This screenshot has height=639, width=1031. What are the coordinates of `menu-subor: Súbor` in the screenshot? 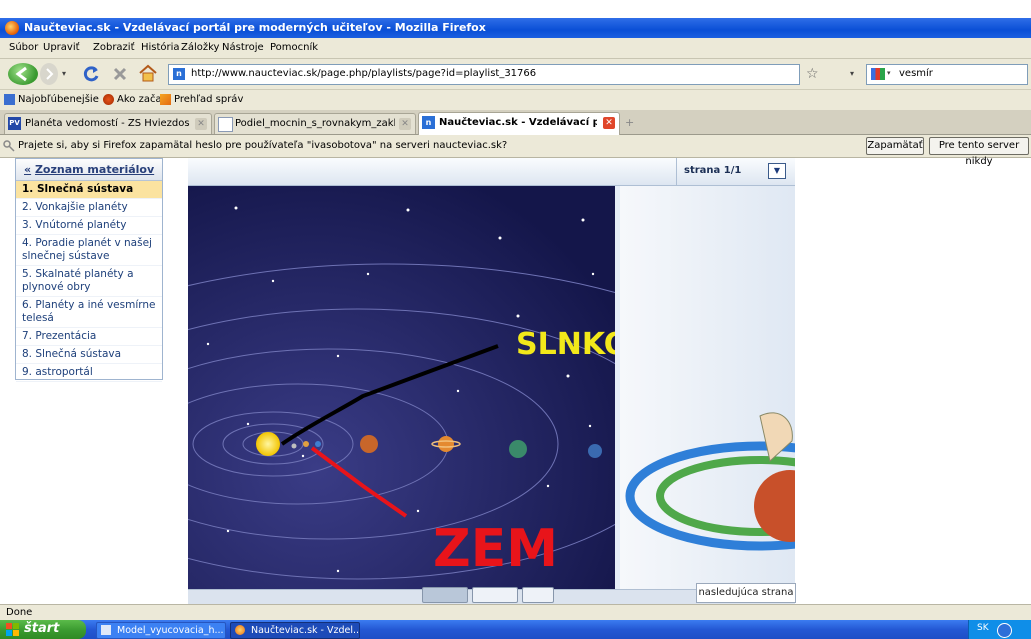 It's located at (23, 47).